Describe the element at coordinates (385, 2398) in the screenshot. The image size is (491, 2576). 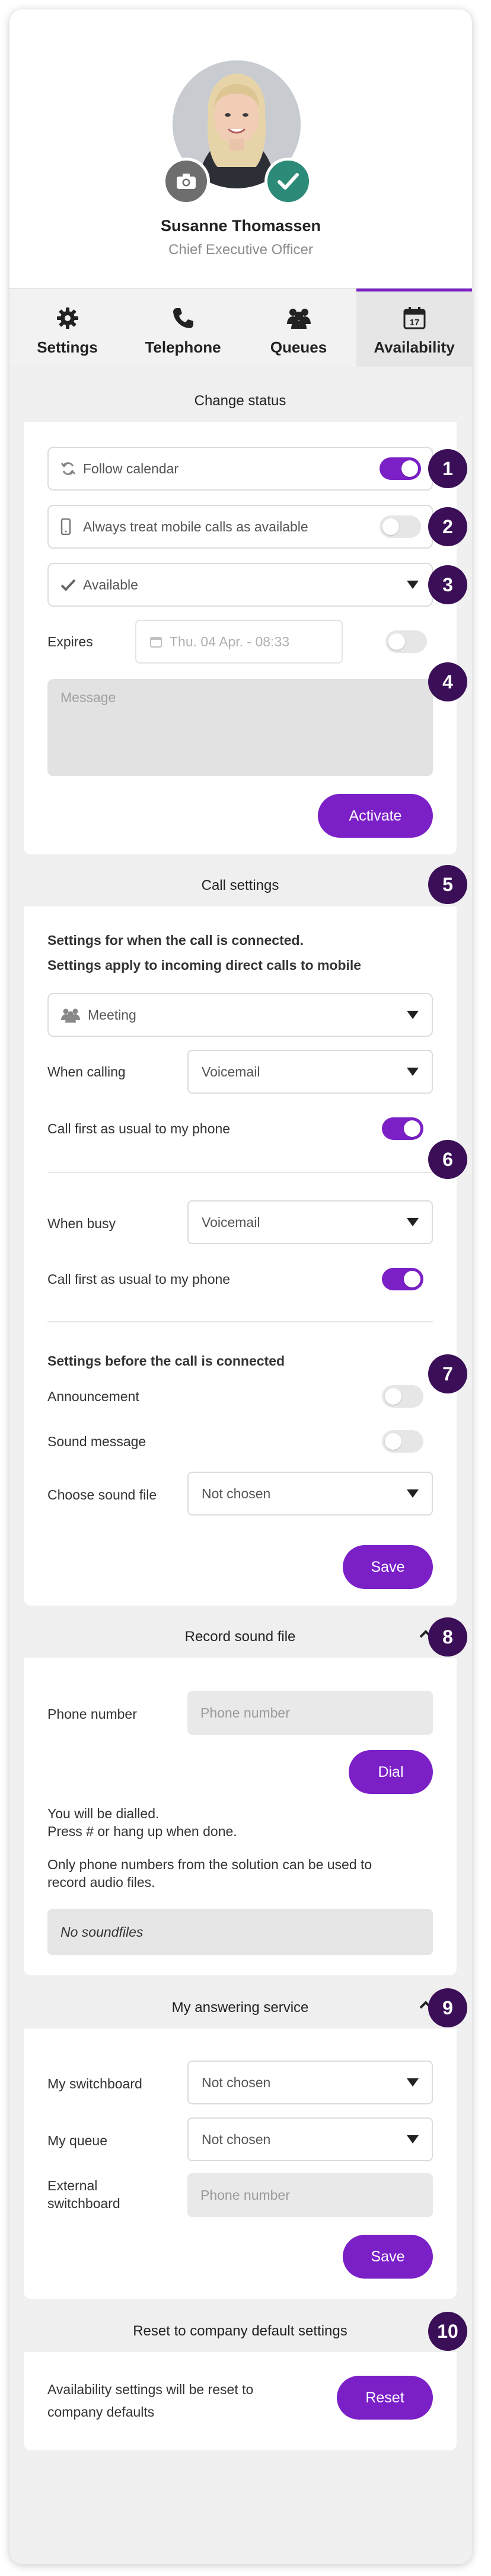
I see `reset-button: Reset` at that location.